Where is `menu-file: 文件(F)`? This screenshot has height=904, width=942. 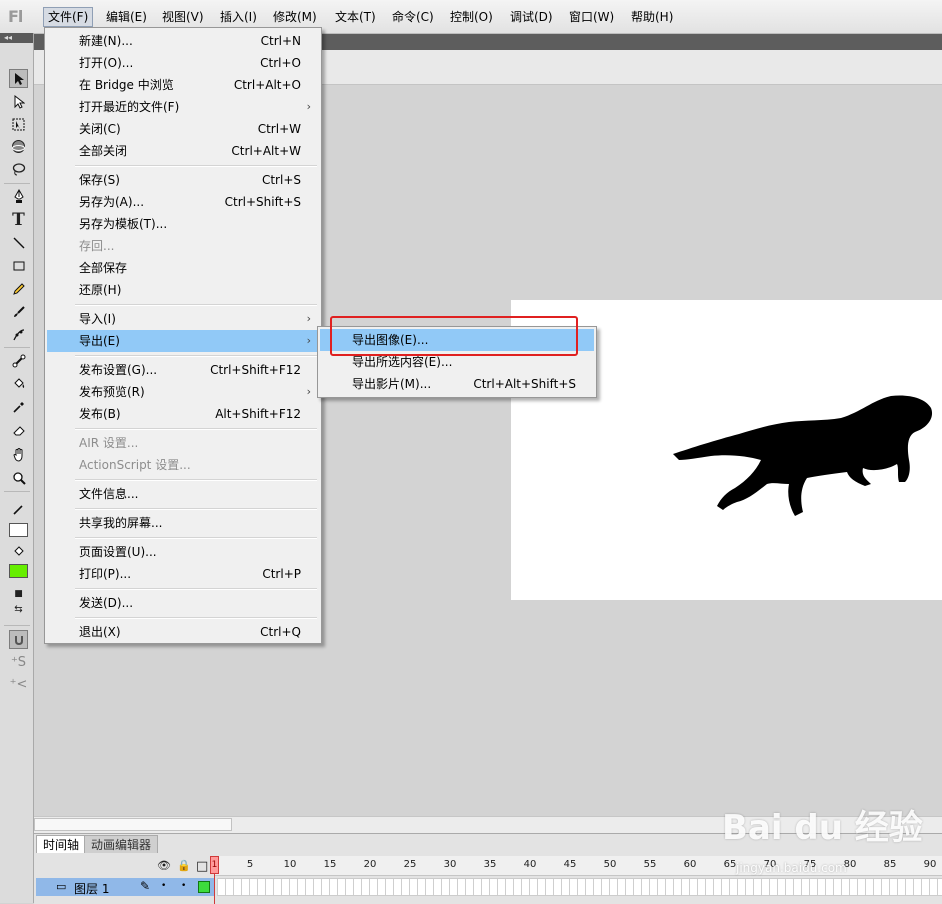
menu-file: 文件(F) is located at coordinates (68, 17).